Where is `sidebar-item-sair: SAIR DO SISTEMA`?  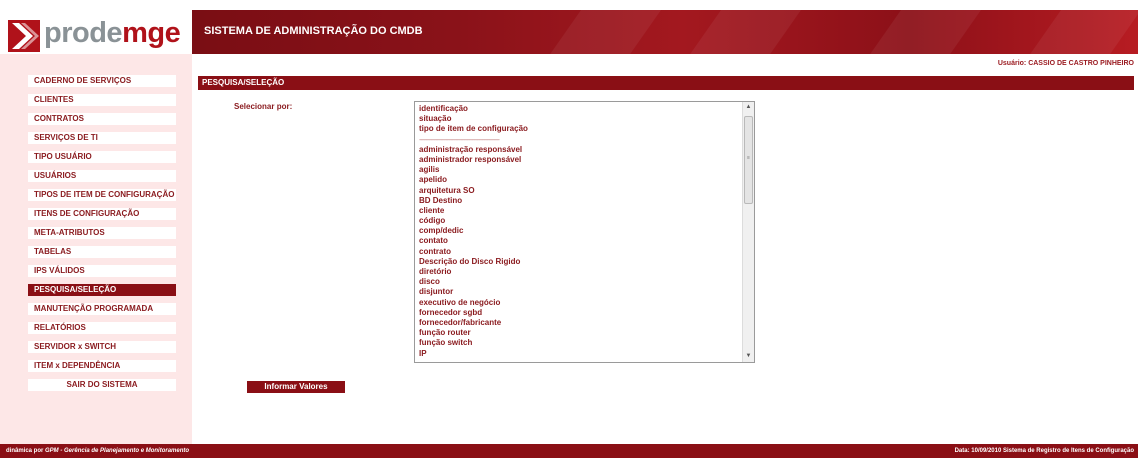 sidebar-item-sair: SAIR DO SISTEMA is located at coordinates (102, 385).